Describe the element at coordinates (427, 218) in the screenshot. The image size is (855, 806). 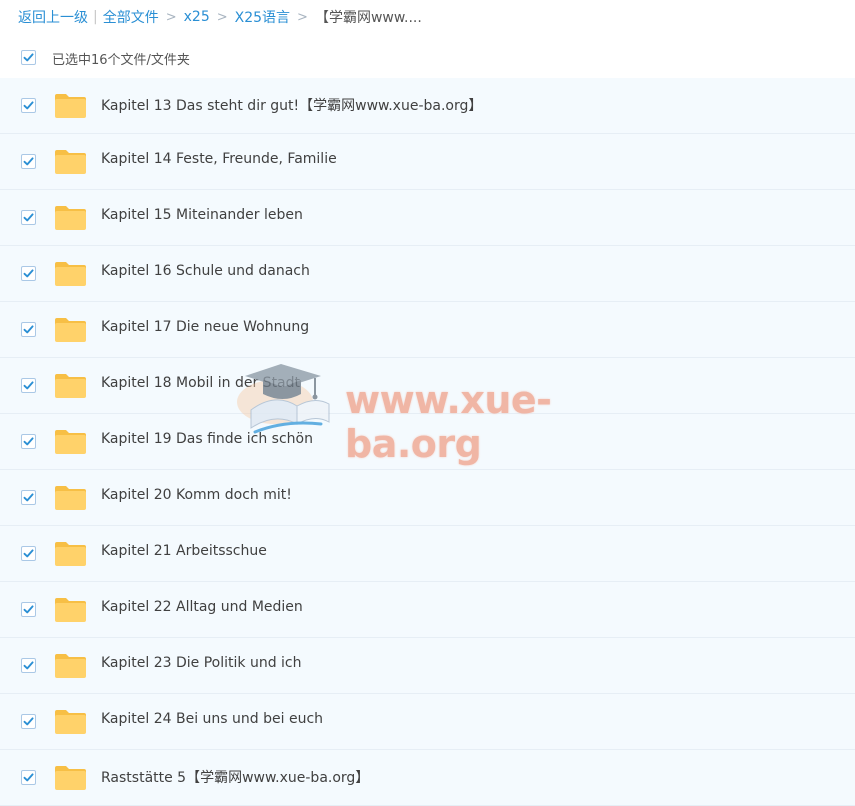
I see `file-row: Kapitel 15 Miteinander leben` at that location.